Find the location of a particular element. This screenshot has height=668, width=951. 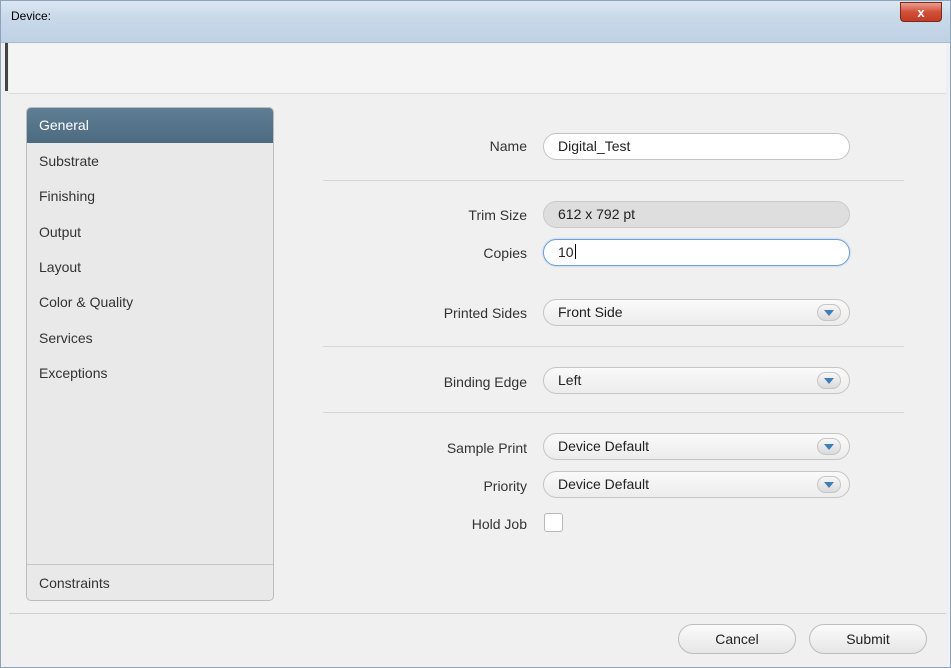

close-icon: x is located at coordinates (921, 12).